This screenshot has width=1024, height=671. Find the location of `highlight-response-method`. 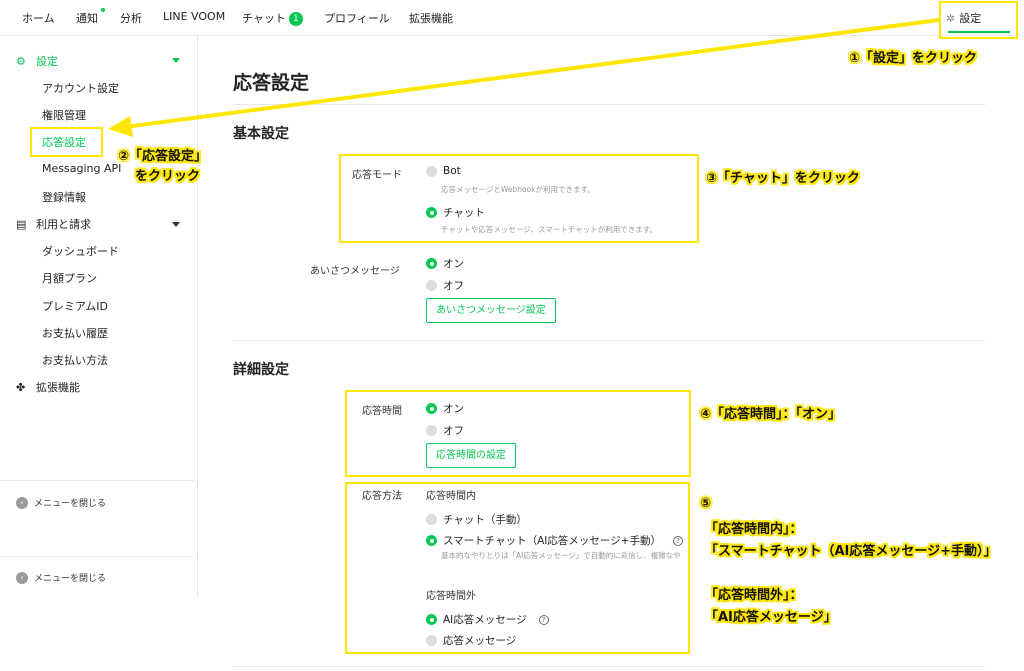

highlight-response-method is located at coordinates (517, 568).